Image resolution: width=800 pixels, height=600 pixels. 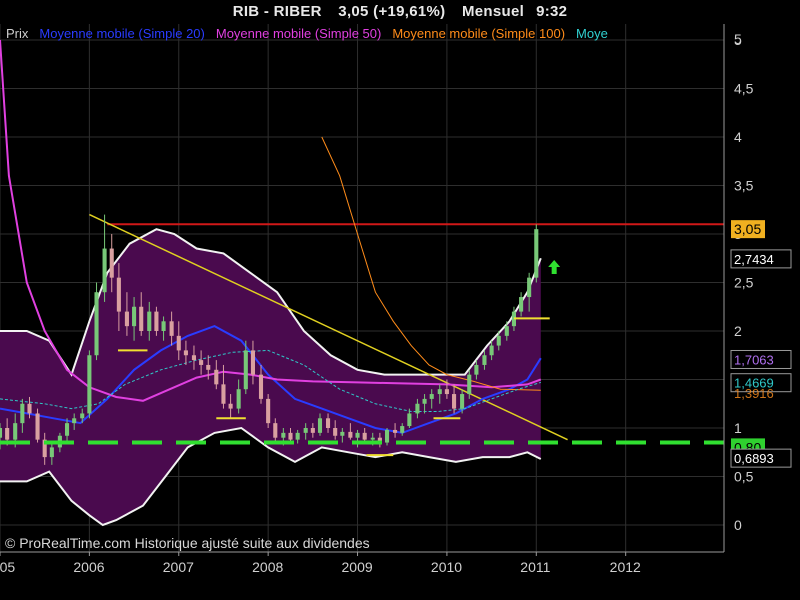 I want to click on price-label-text: 0,6893, so click(x=754, y=458).